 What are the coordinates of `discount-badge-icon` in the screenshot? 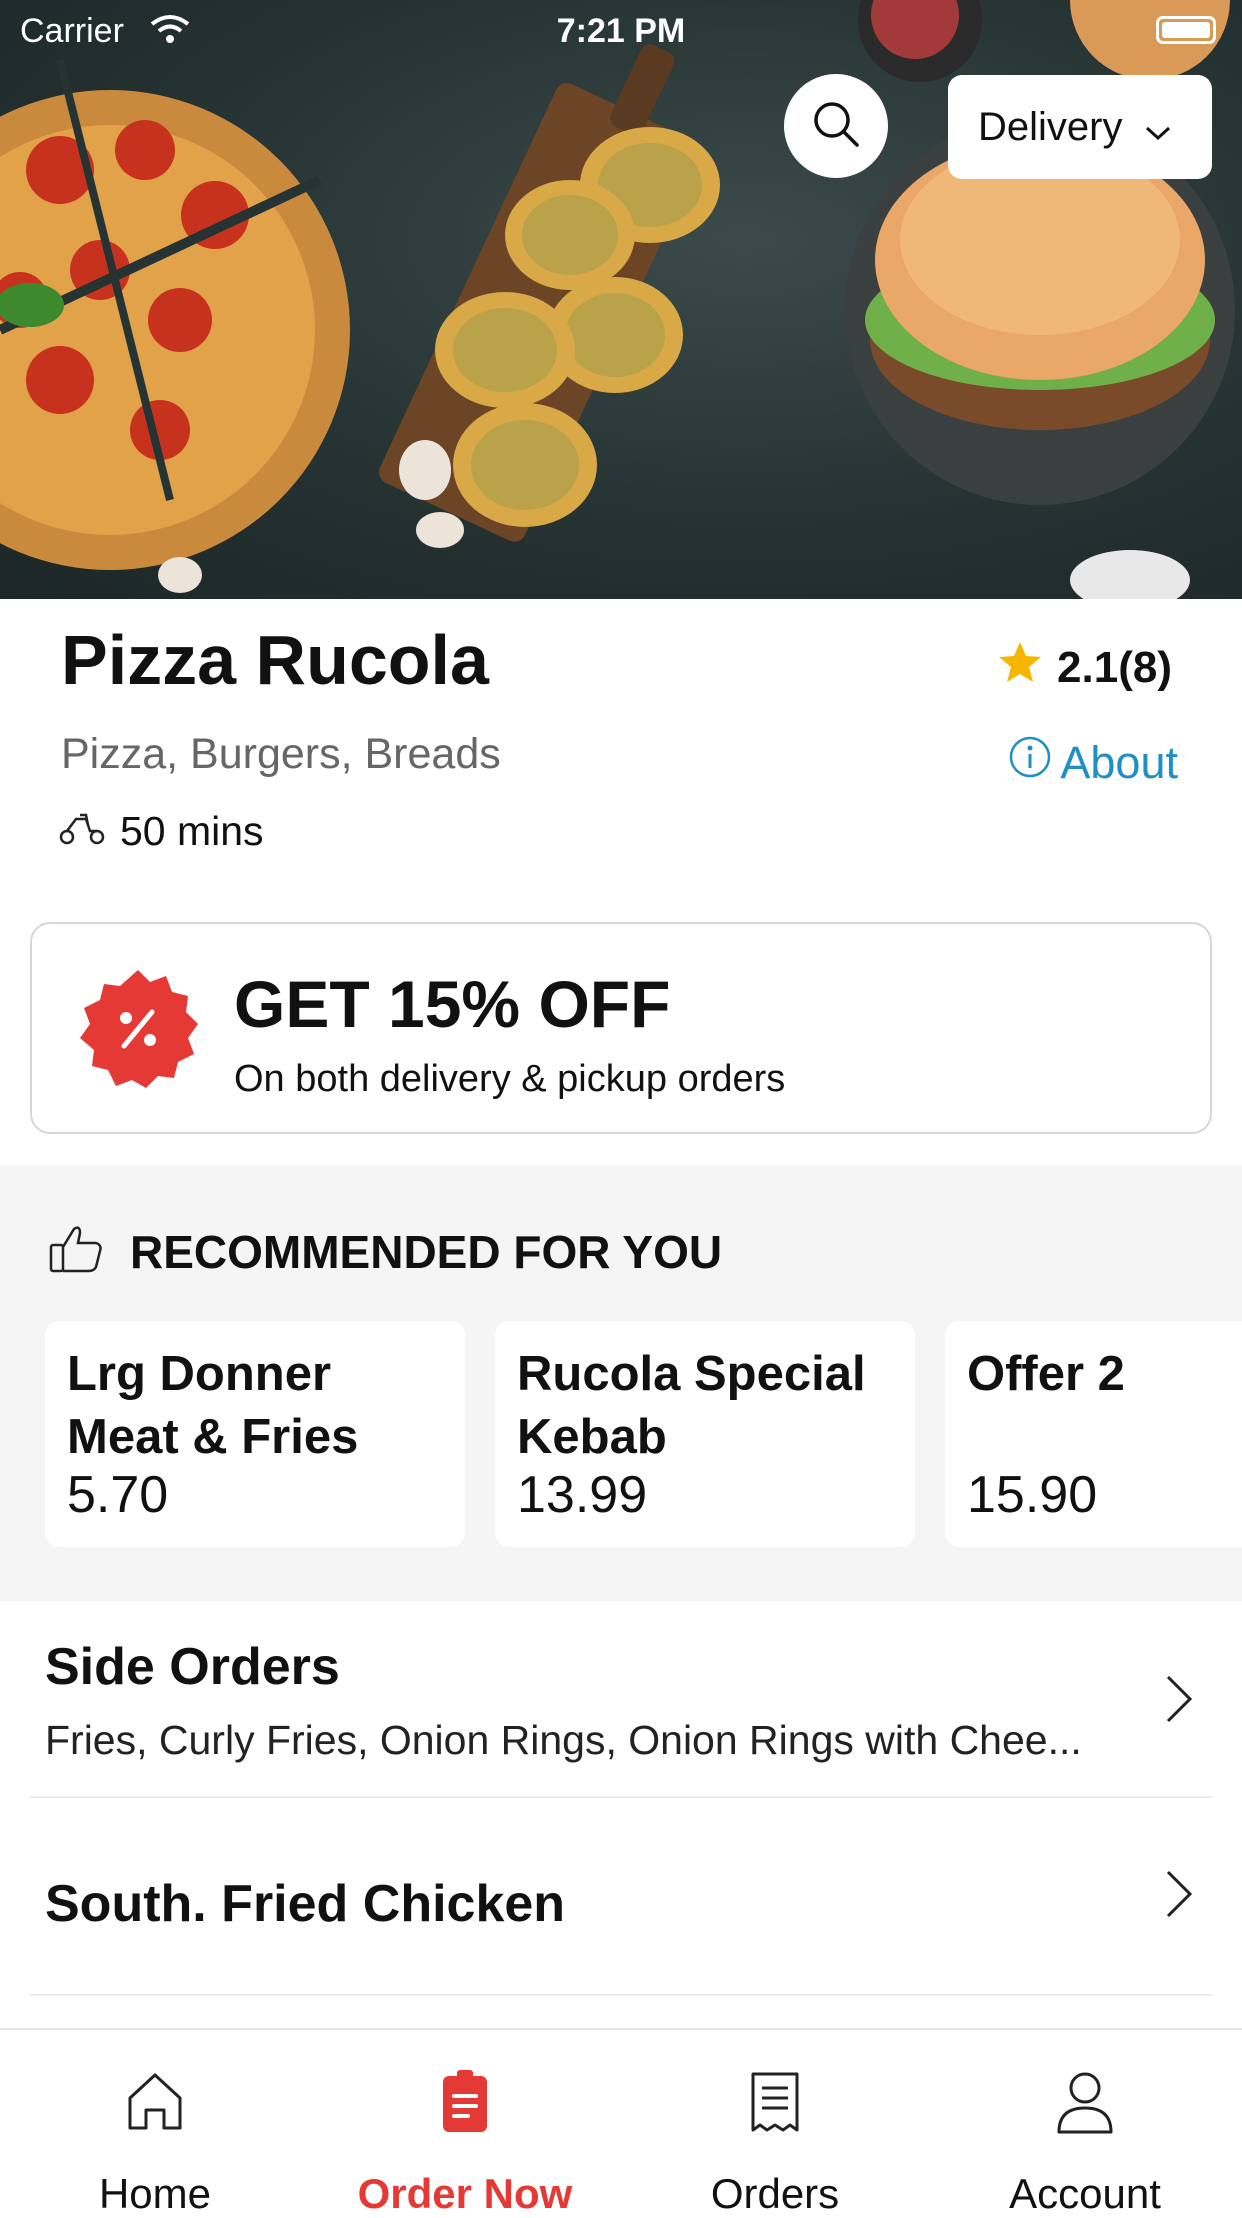 It's located at (138, 1030).